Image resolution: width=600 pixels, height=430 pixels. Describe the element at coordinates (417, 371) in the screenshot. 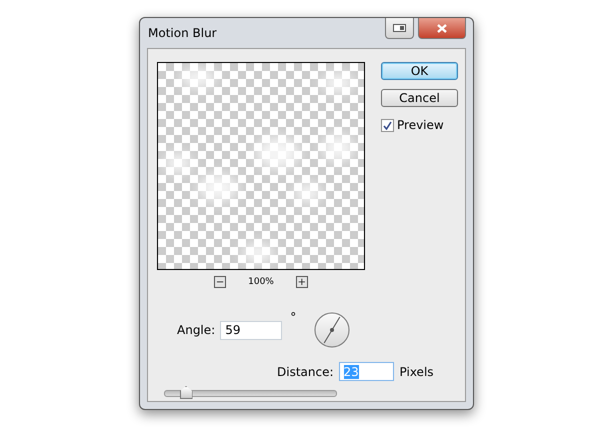

I see `pixels-unit: Pixels` at that location.